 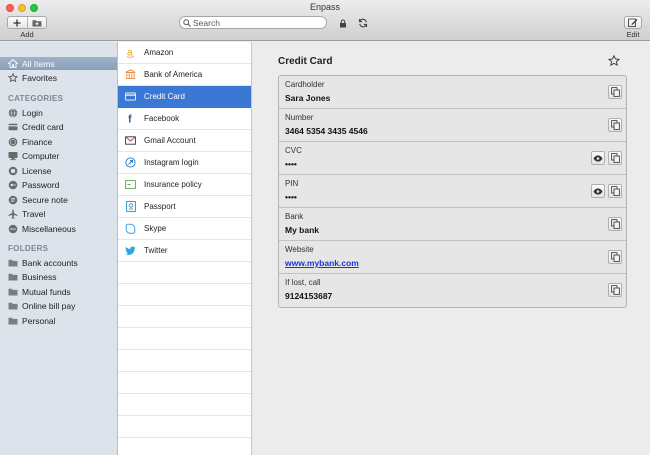 I want to click on plus-icon, so click(x=17, y=22).